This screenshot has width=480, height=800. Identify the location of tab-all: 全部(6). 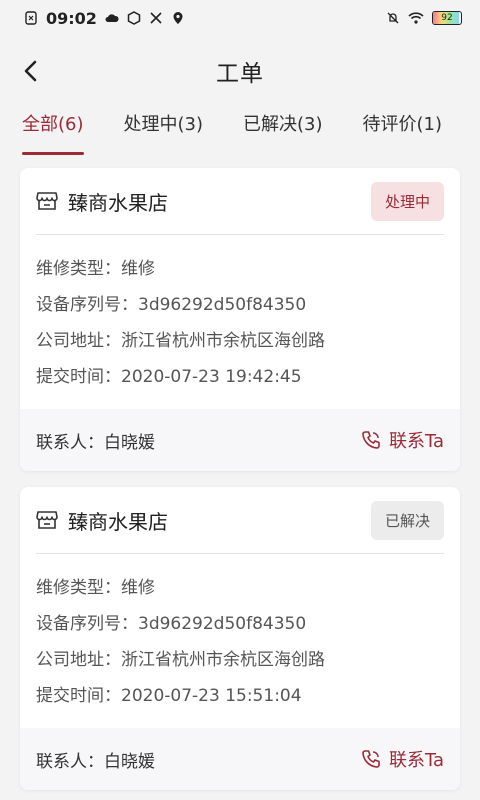
(53, 135).